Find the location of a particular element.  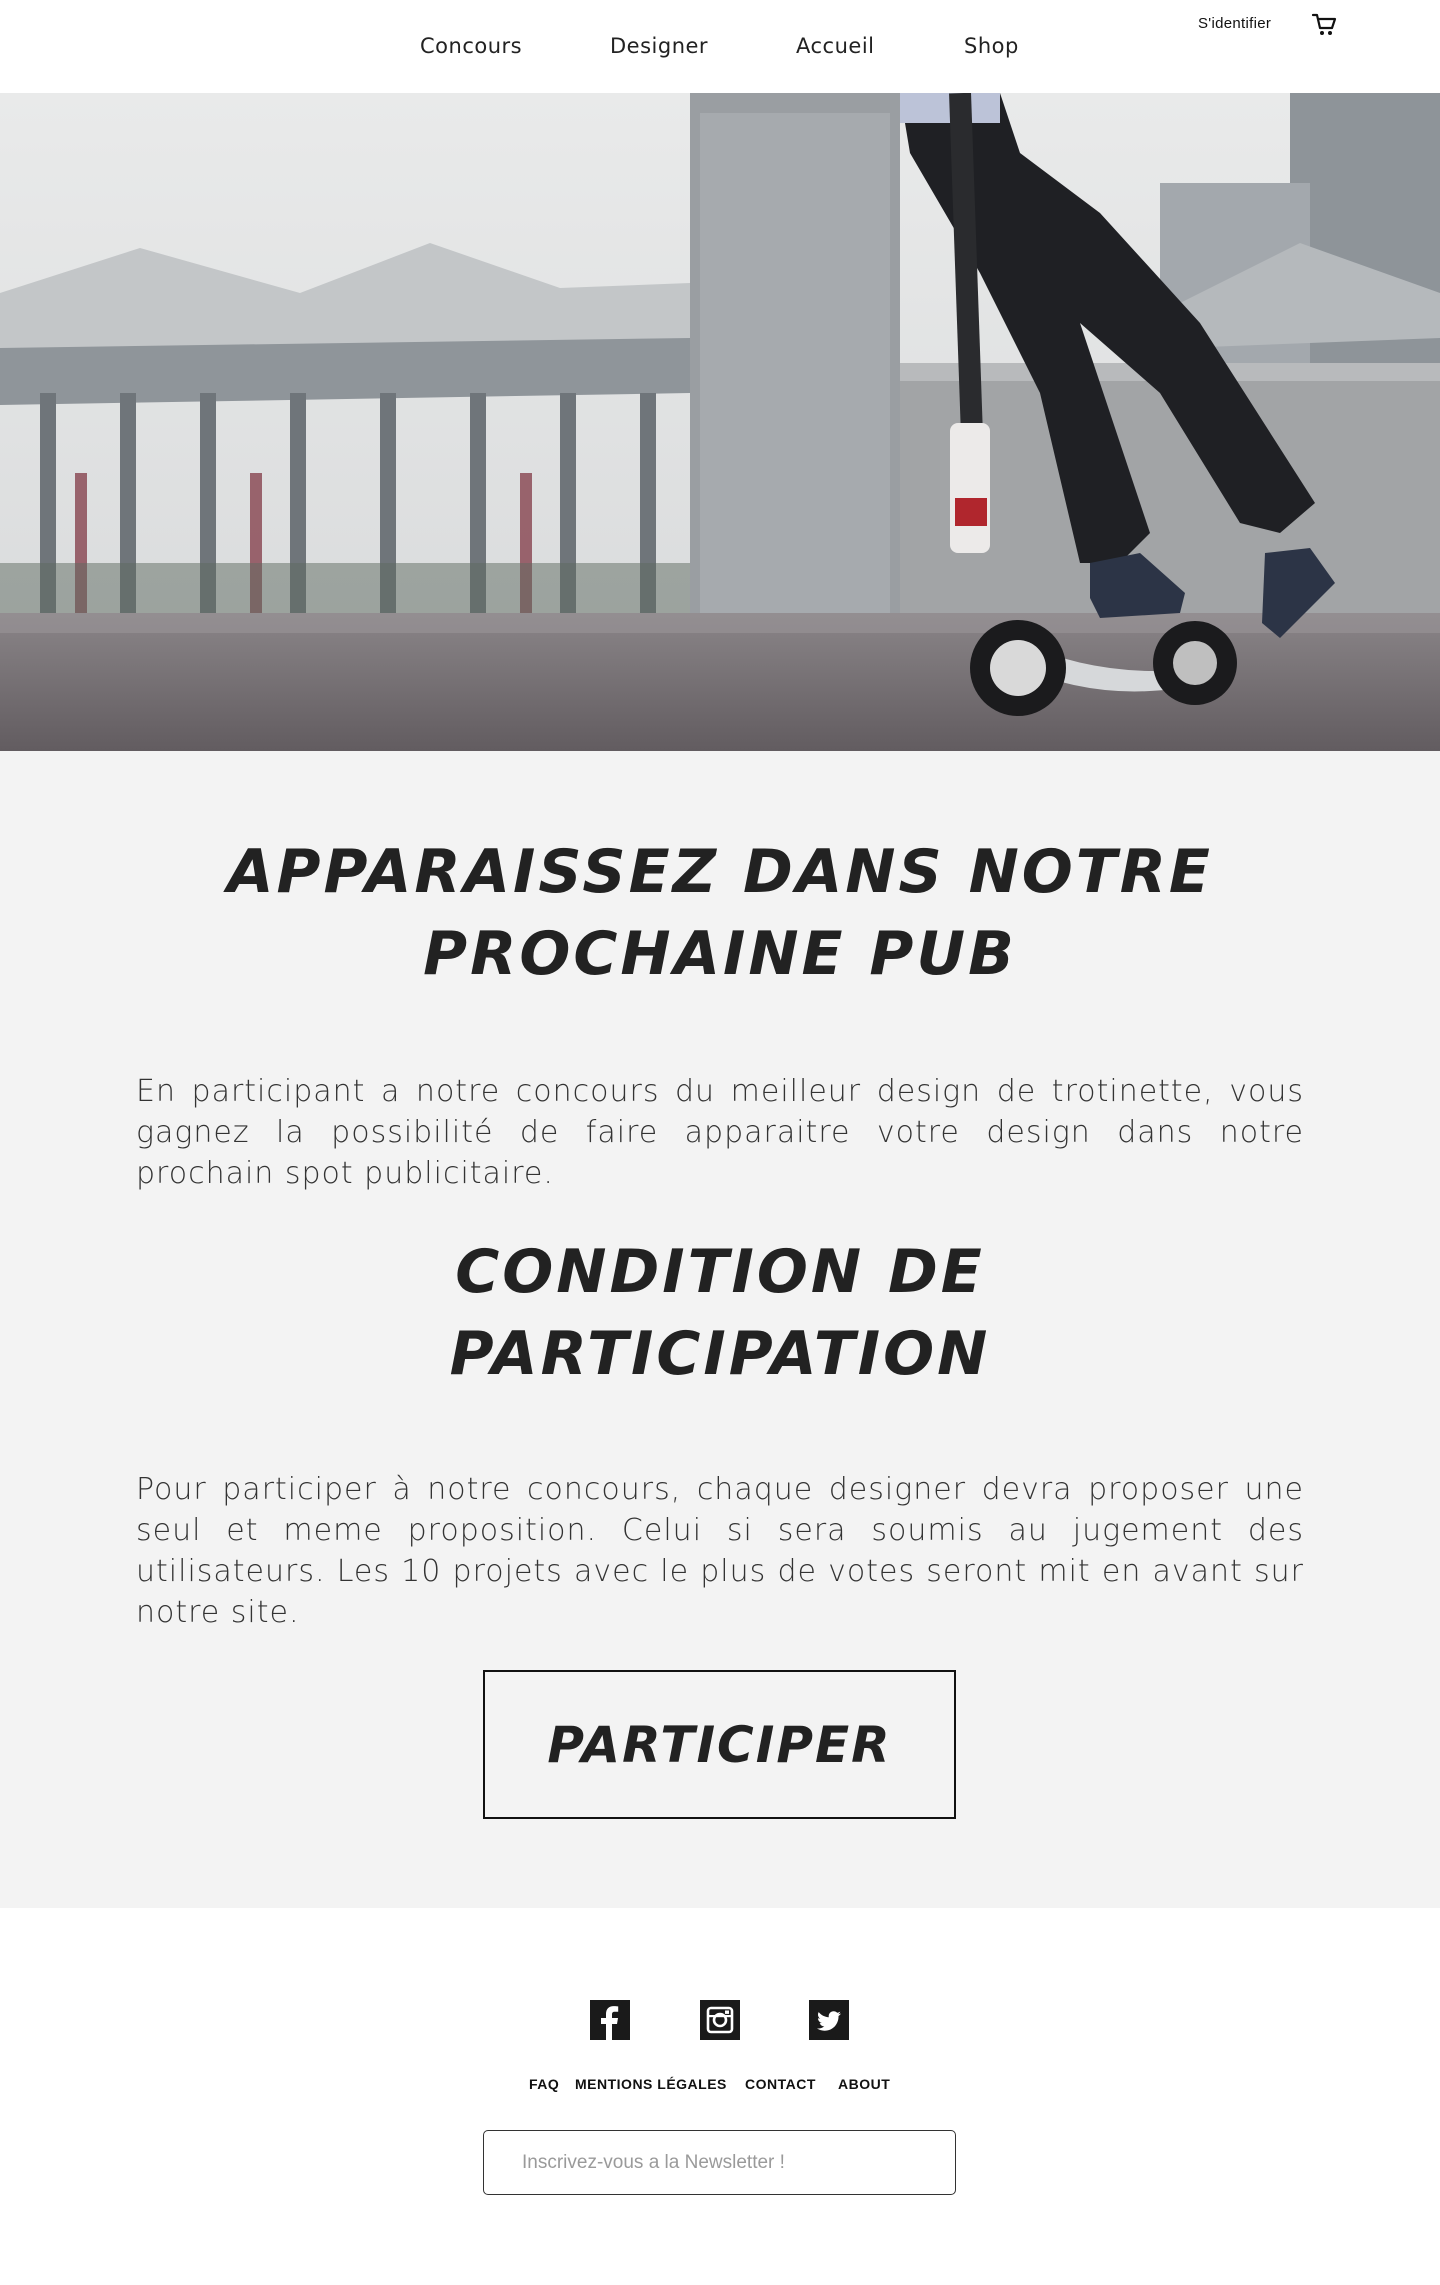

footer-link-contact: CONTACT is located at coordinates (780, 2084).